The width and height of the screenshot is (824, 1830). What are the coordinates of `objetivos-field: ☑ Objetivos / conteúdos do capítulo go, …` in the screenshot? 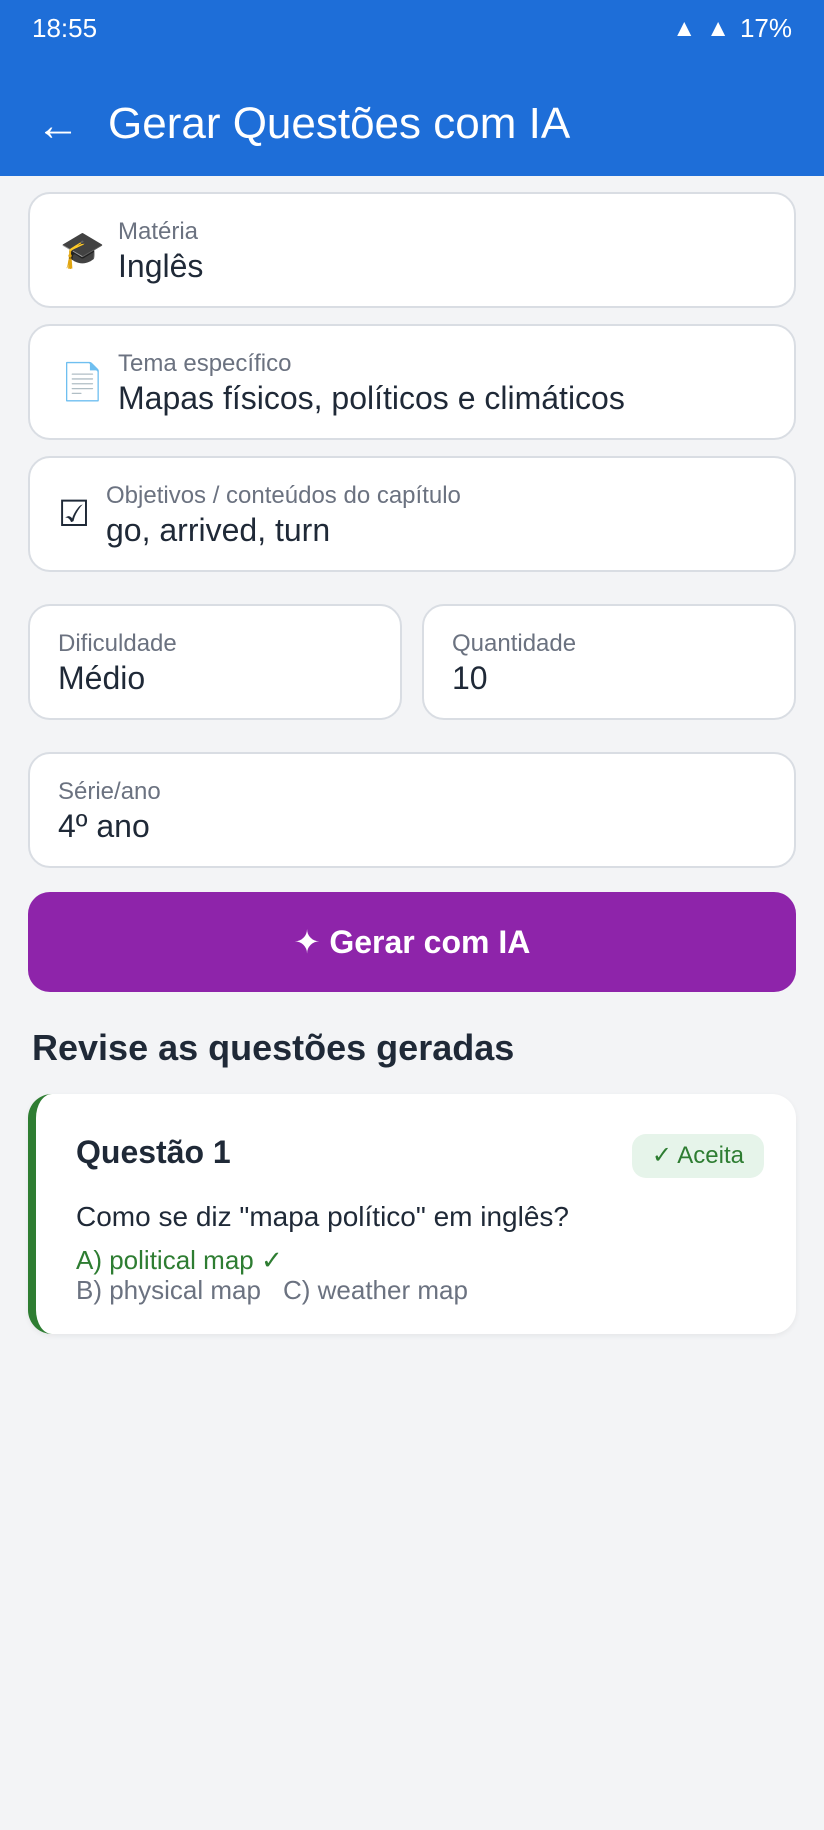 It's located at (412, 514).